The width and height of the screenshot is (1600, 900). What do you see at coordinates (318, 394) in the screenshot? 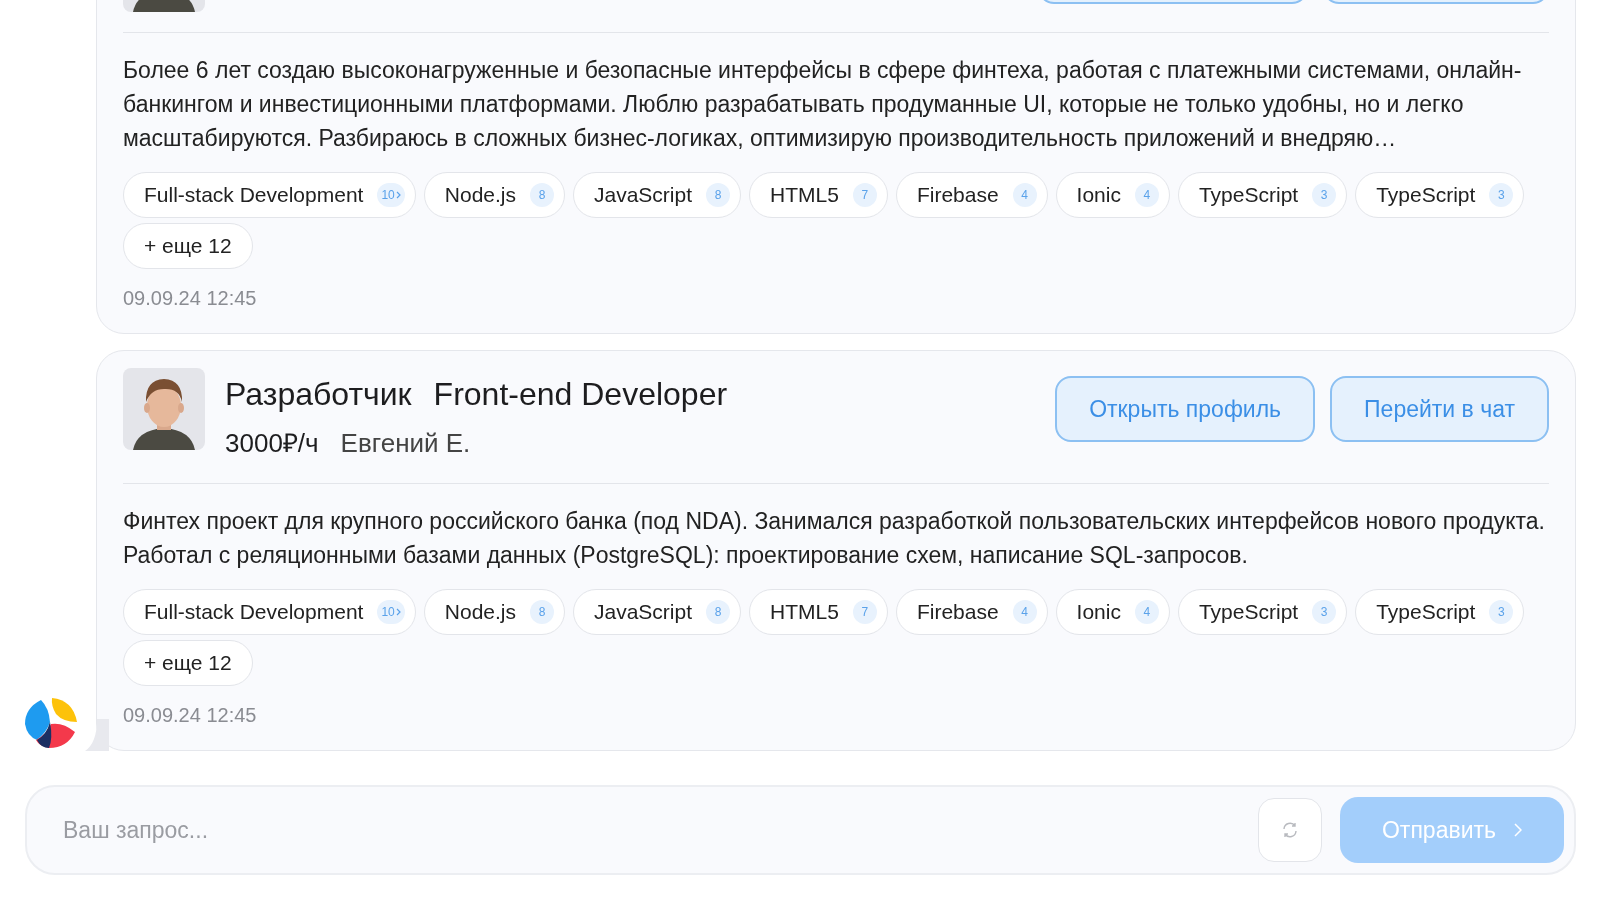
I see `role-title: Разработчик` at bounding box center [318, 394].